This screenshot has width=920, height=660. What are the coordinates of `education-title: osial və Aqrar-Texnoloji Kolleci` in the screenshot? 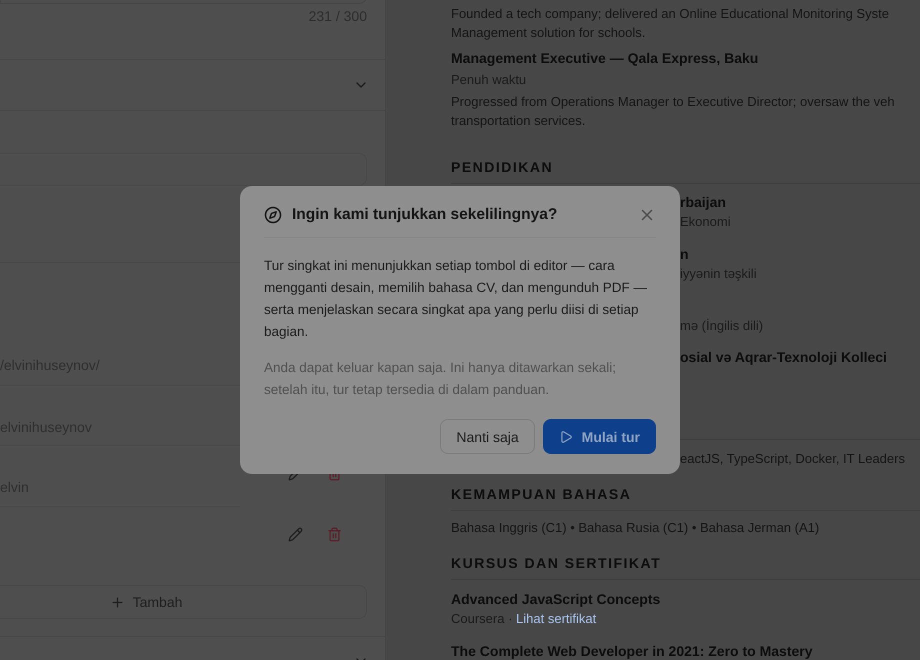 It's located at (784, 357).